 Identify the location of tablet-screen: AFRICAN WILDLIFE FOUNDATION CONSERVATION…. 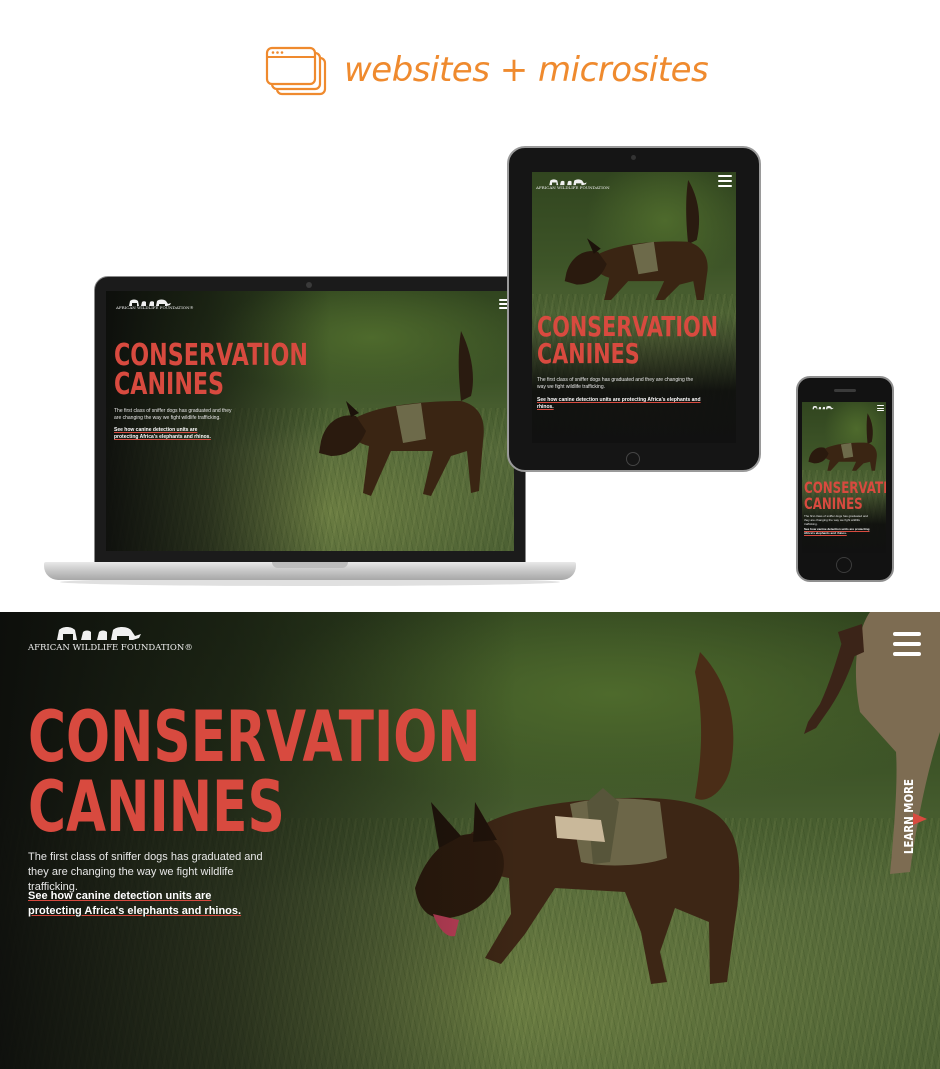
(634, 307).